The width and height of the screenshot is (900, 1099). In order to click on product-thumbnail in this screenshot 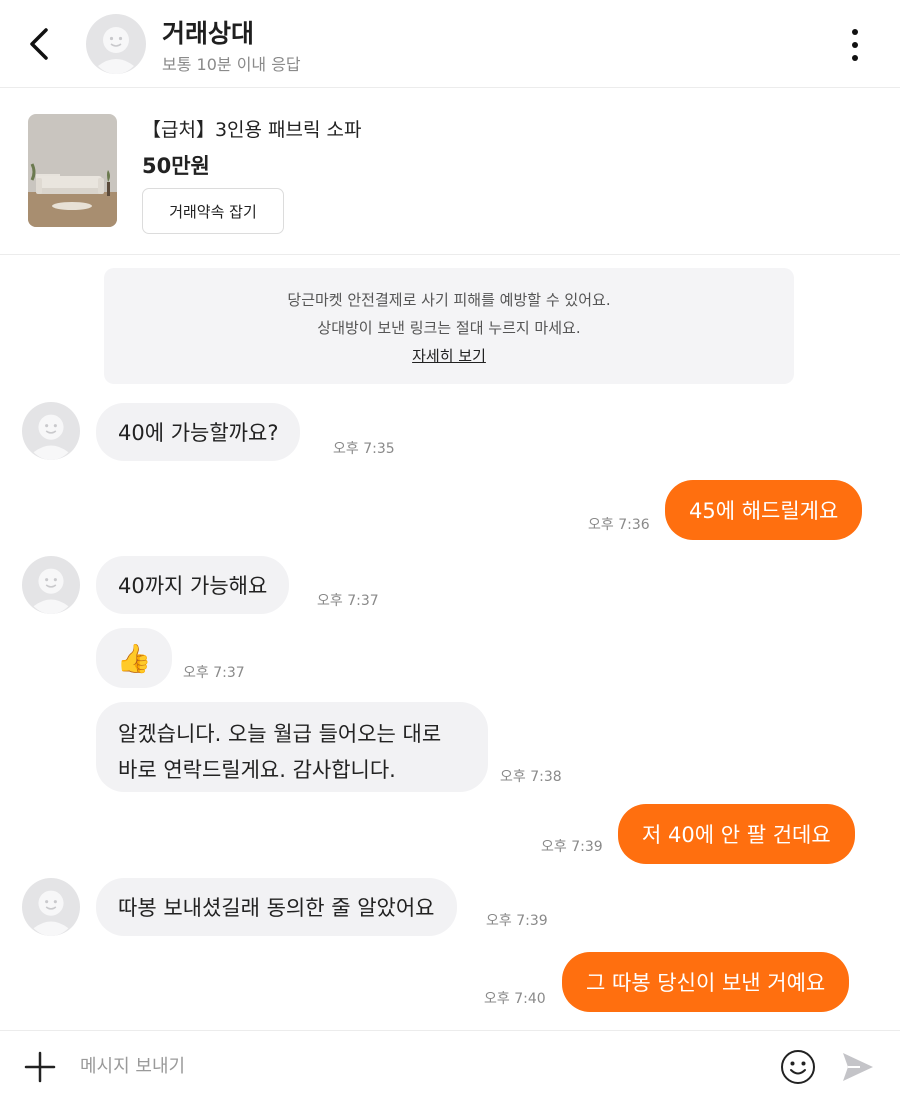, I will do `click(72, 170)`.